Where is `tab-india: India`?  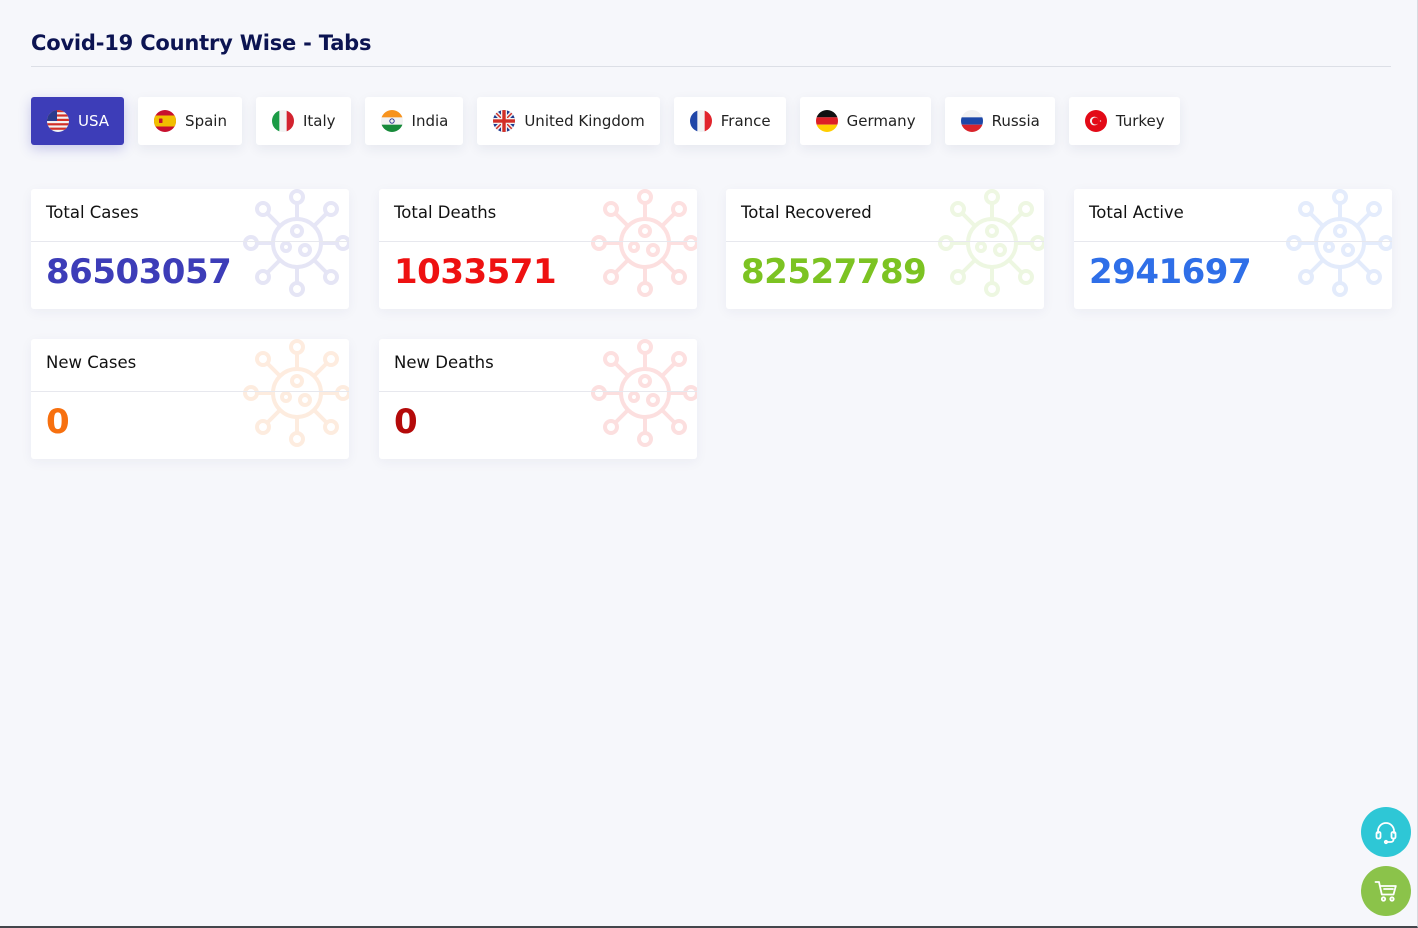 tab-india: India is located at coordinates (414, 121).